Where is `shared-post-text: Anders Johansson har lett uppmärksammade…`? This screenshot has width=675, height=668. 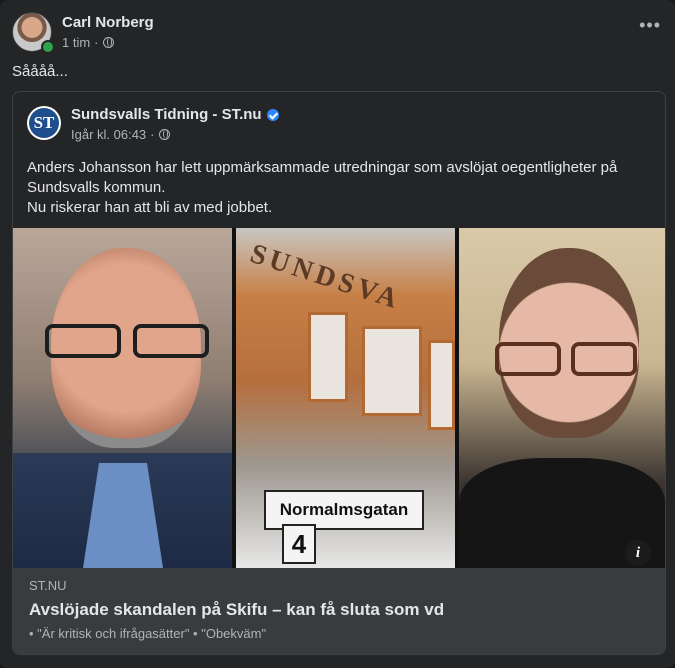
shared-post-text: Anders Johansson har lett uppmärksammade… is located at coordinates (337, 188).